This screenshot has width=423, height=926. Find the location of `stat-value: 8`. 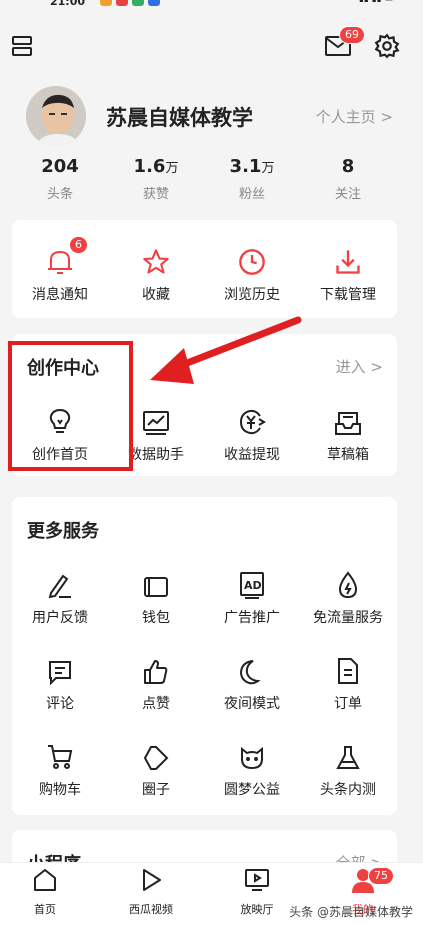

stat-value: 8 is located at coordinates (348, 166).